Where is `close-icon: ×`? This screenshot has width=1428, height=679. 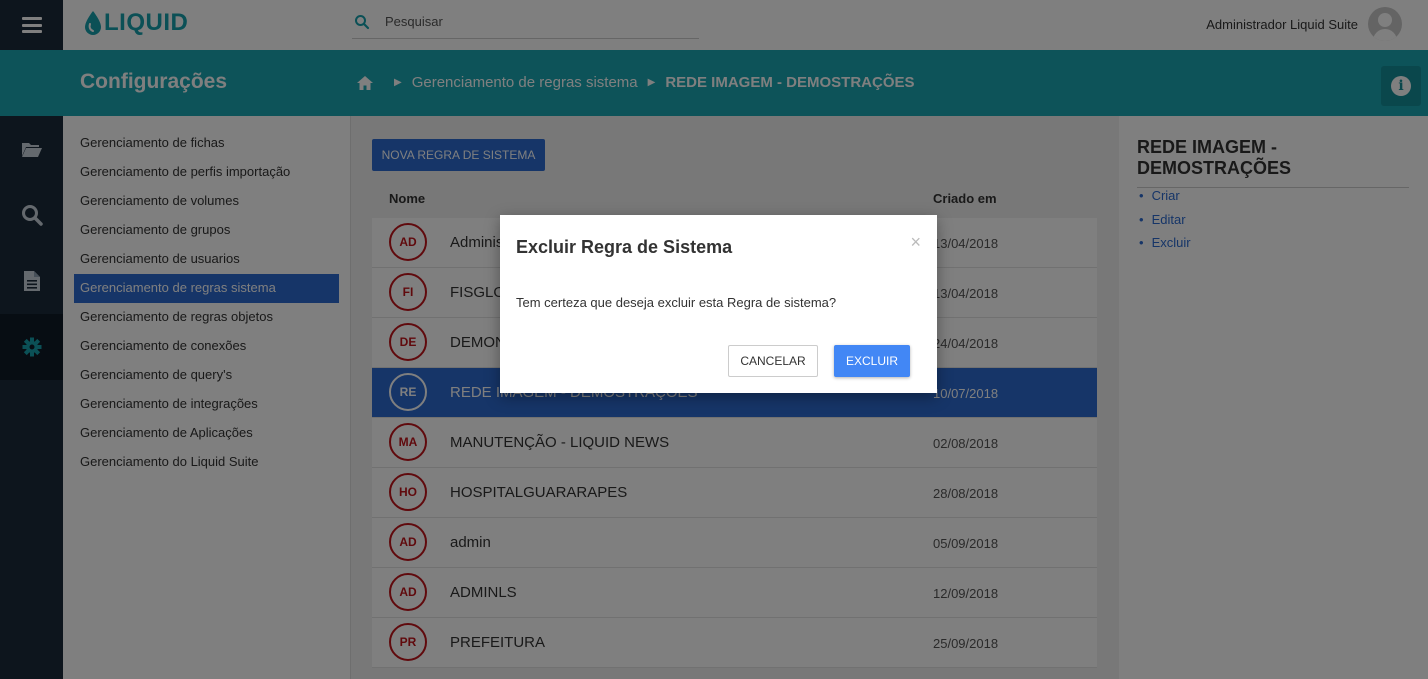 close-icon: × is located at coordinates (915, 242).